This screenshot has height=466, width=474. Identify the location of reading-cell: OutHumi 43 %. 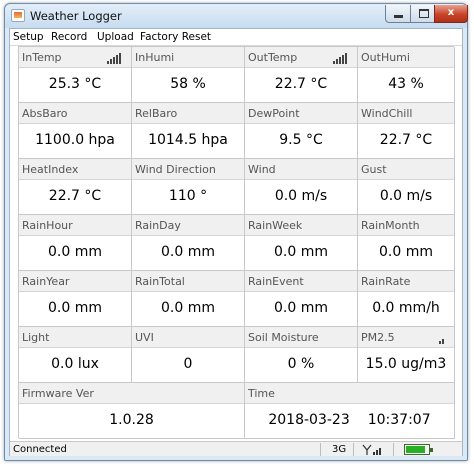
(406, 75).